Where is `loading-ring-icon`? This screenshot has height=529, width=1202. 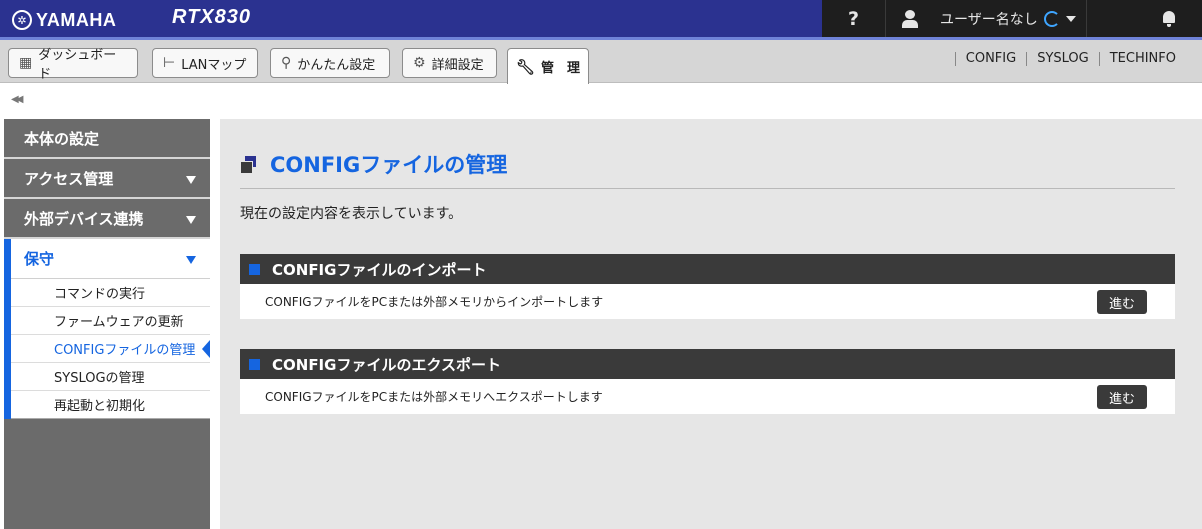 loading-ring-icon is located at coordinates (1052, 18).